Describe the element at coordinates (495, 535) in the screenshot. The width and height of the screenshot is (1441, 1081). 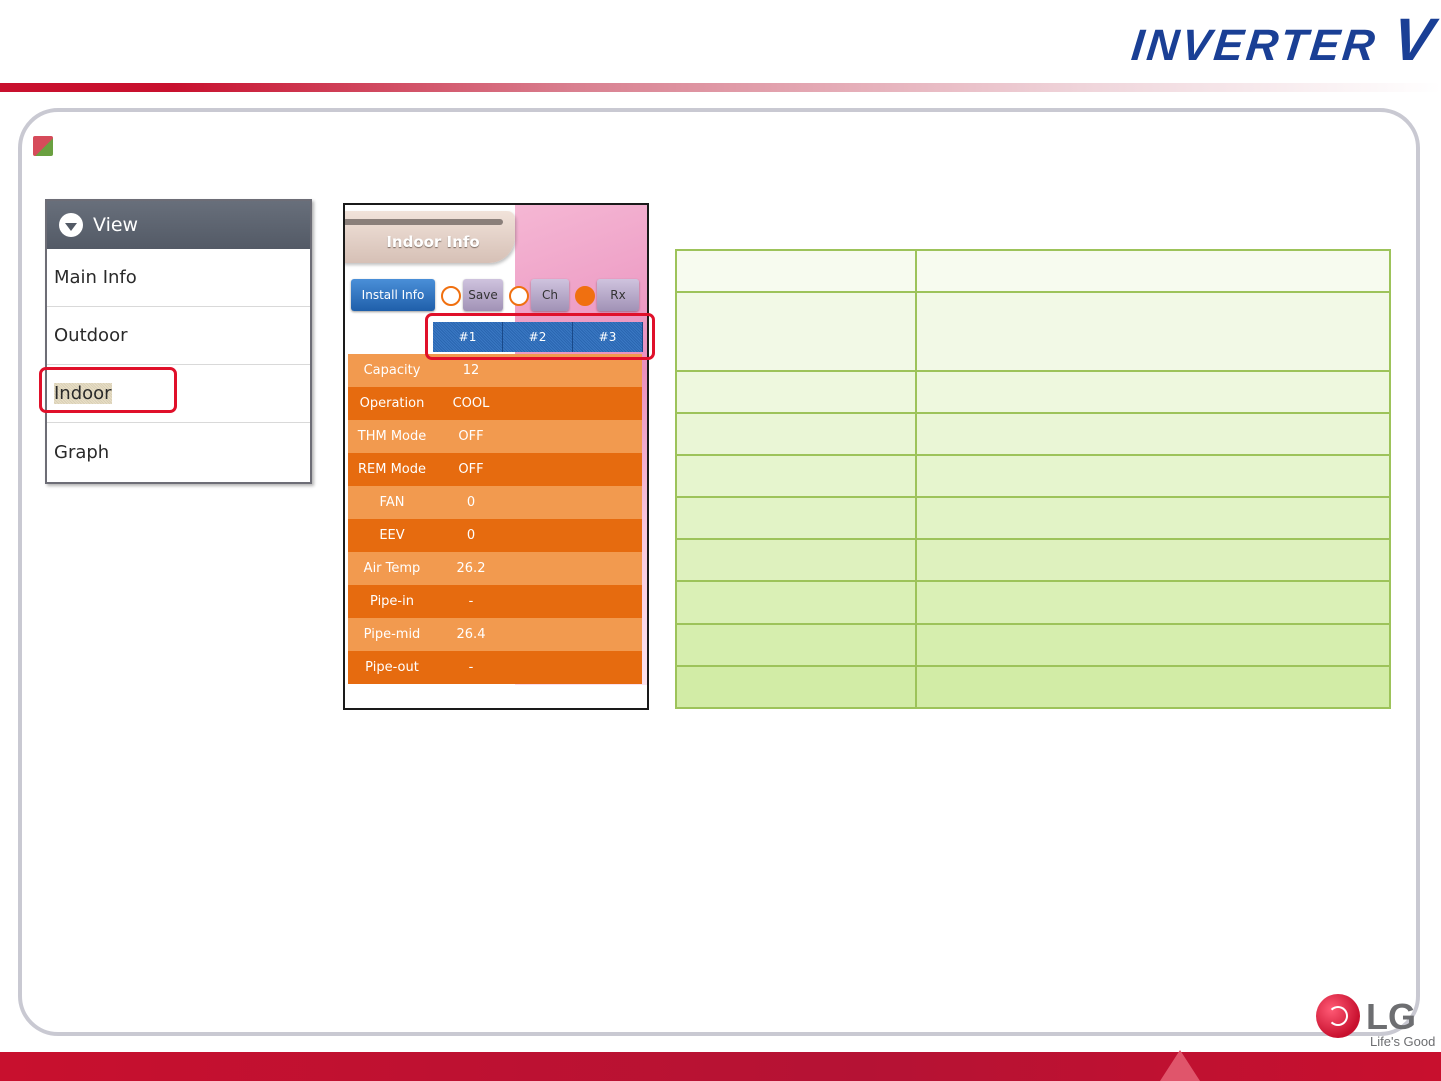
I see `list-item: EEV 0` at that location.